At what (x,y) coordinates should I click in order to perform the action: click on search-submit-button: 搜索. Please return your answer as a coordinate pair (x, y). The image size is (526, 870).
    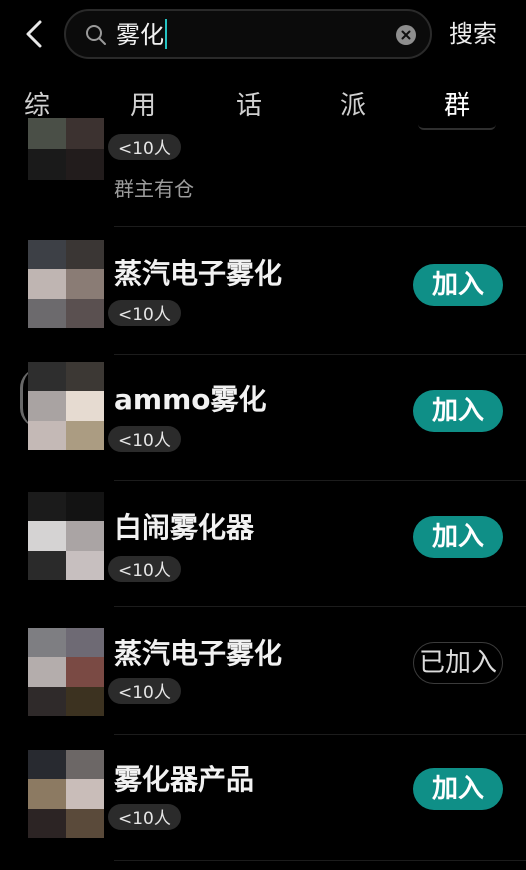
    Looking at the image, I should click on (473, 34).